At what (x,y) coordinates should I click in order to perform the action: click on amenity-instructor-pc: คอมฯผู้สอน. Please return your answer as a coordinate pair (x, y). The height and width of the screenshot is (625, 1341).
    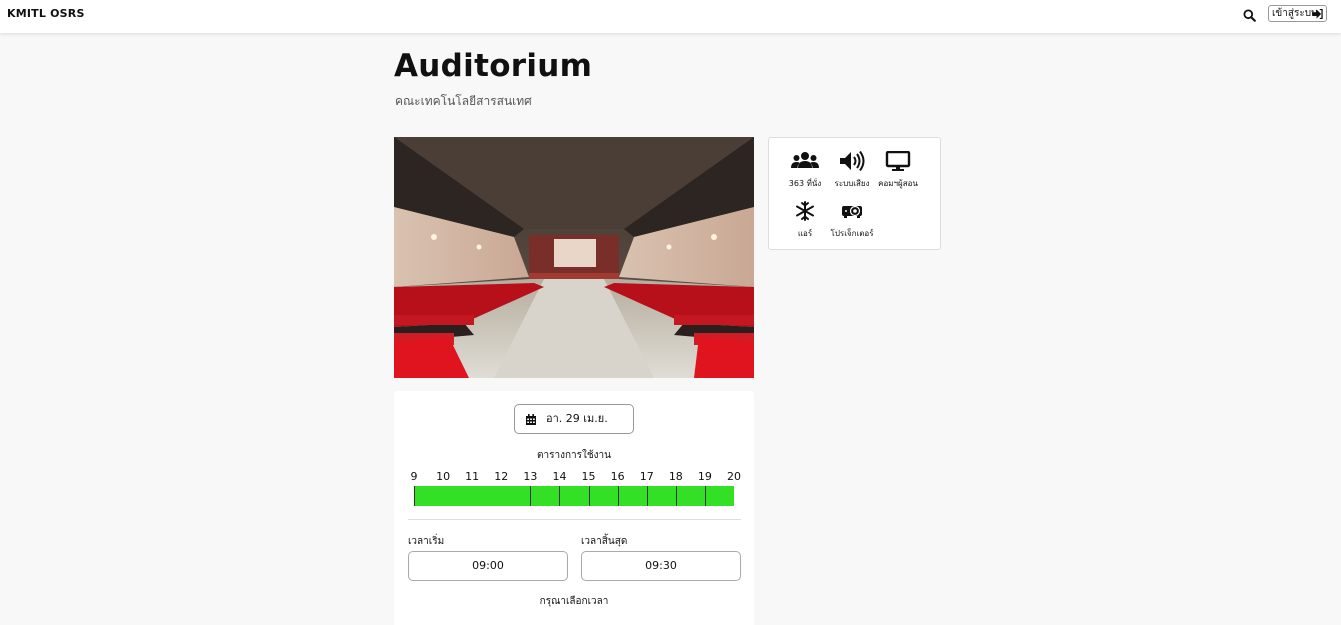
    Looking at the image, I should click on (898, 170).